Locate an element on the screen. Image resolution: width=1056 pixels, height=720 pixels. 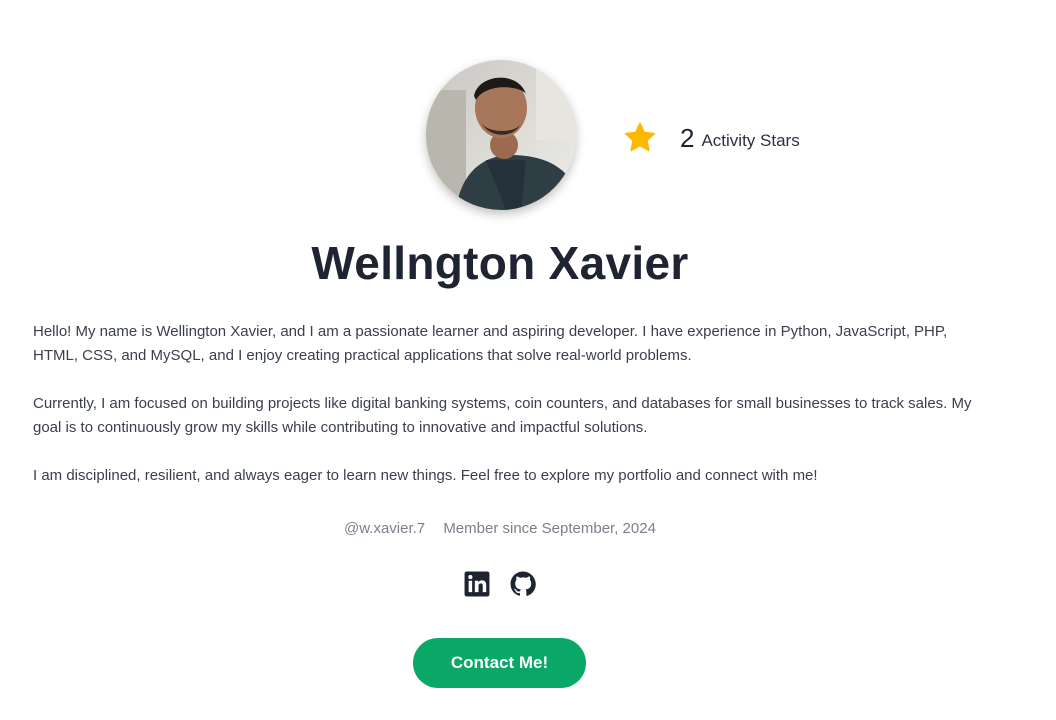
star-icon is located at coordinates (640, 138).